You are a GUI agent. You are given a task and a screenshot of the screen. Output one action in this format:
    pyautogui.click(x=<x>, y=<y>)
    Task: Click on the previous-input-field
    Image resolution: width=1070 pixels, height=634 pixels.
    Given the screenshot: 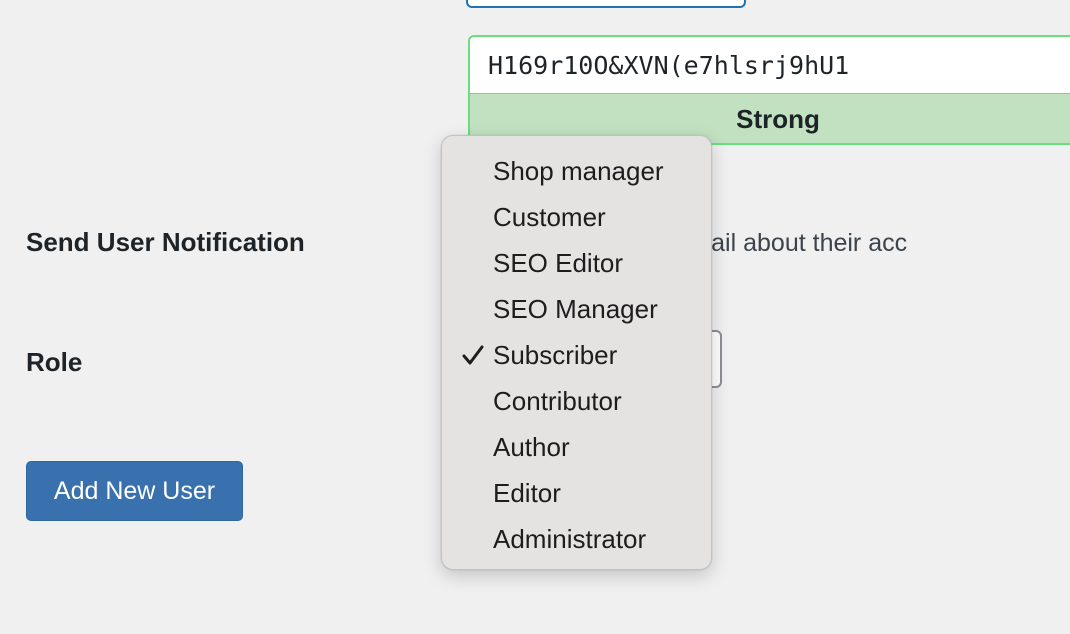 What is the action you would take?
    pyautogui.click(x=606, y=4)
    